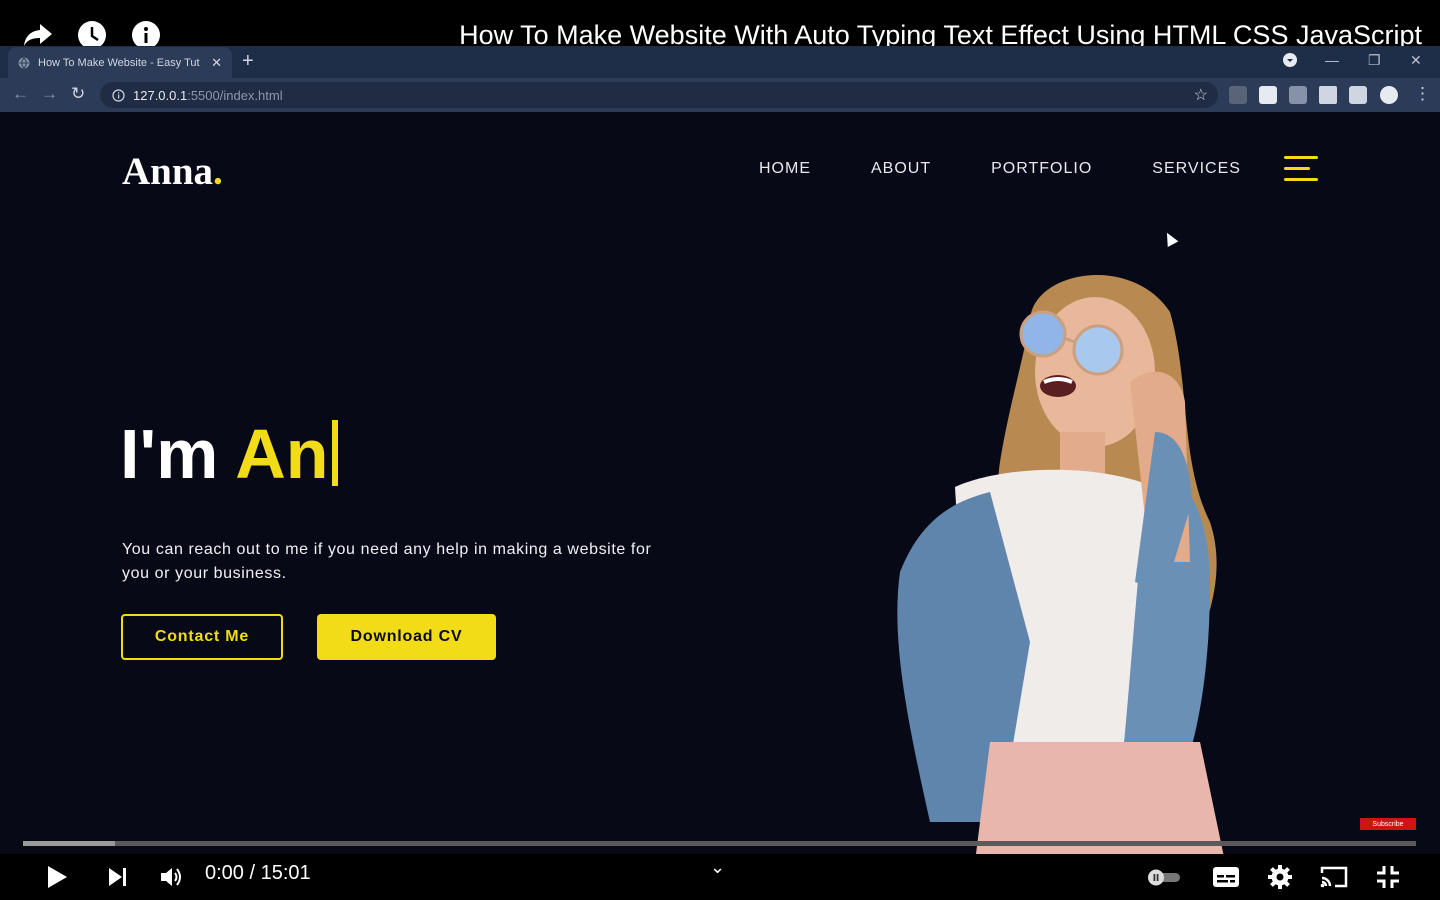  Describe the element at coordinates (1164, 877) in the screenshot. I see `autoplay-toggle-icon` at that location.